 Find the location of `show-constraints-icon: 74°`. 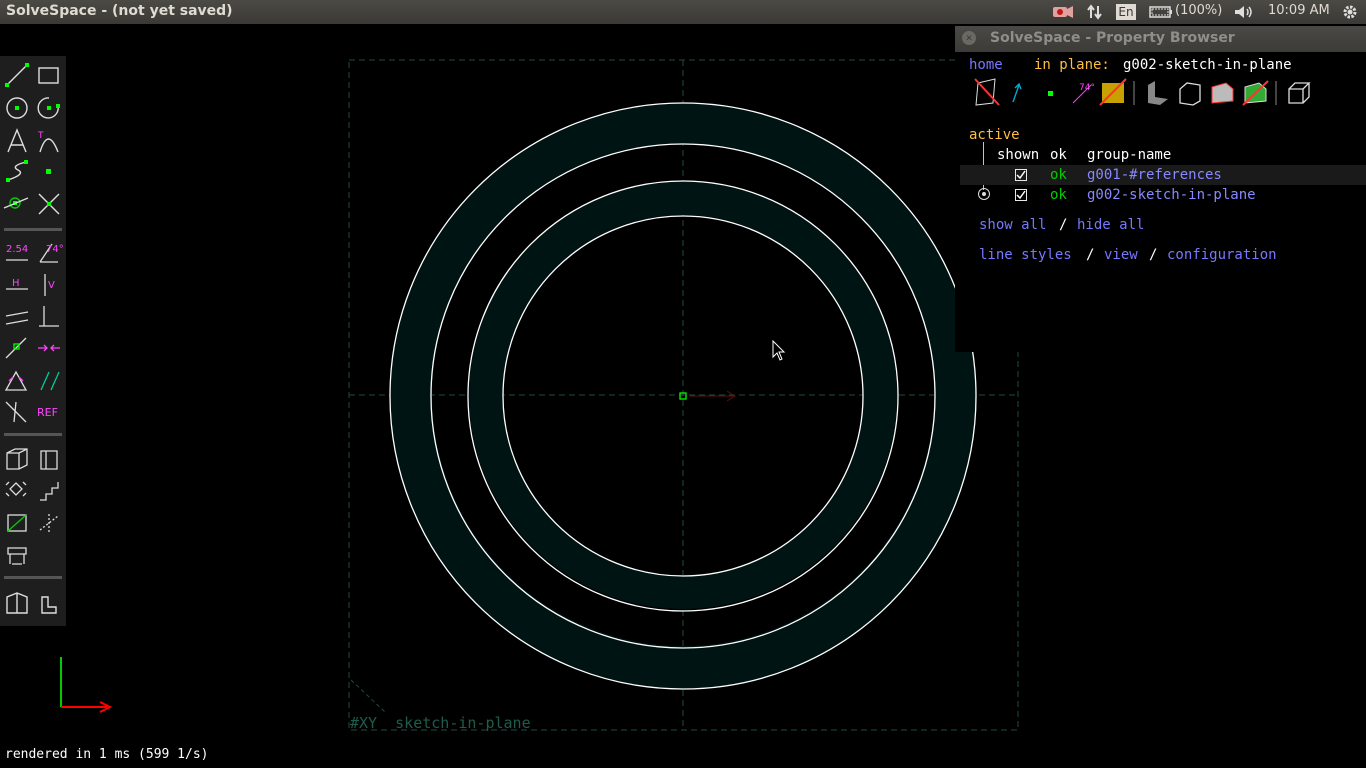

show-constraints-icon: 74° is located at coordinates (1083, 93).